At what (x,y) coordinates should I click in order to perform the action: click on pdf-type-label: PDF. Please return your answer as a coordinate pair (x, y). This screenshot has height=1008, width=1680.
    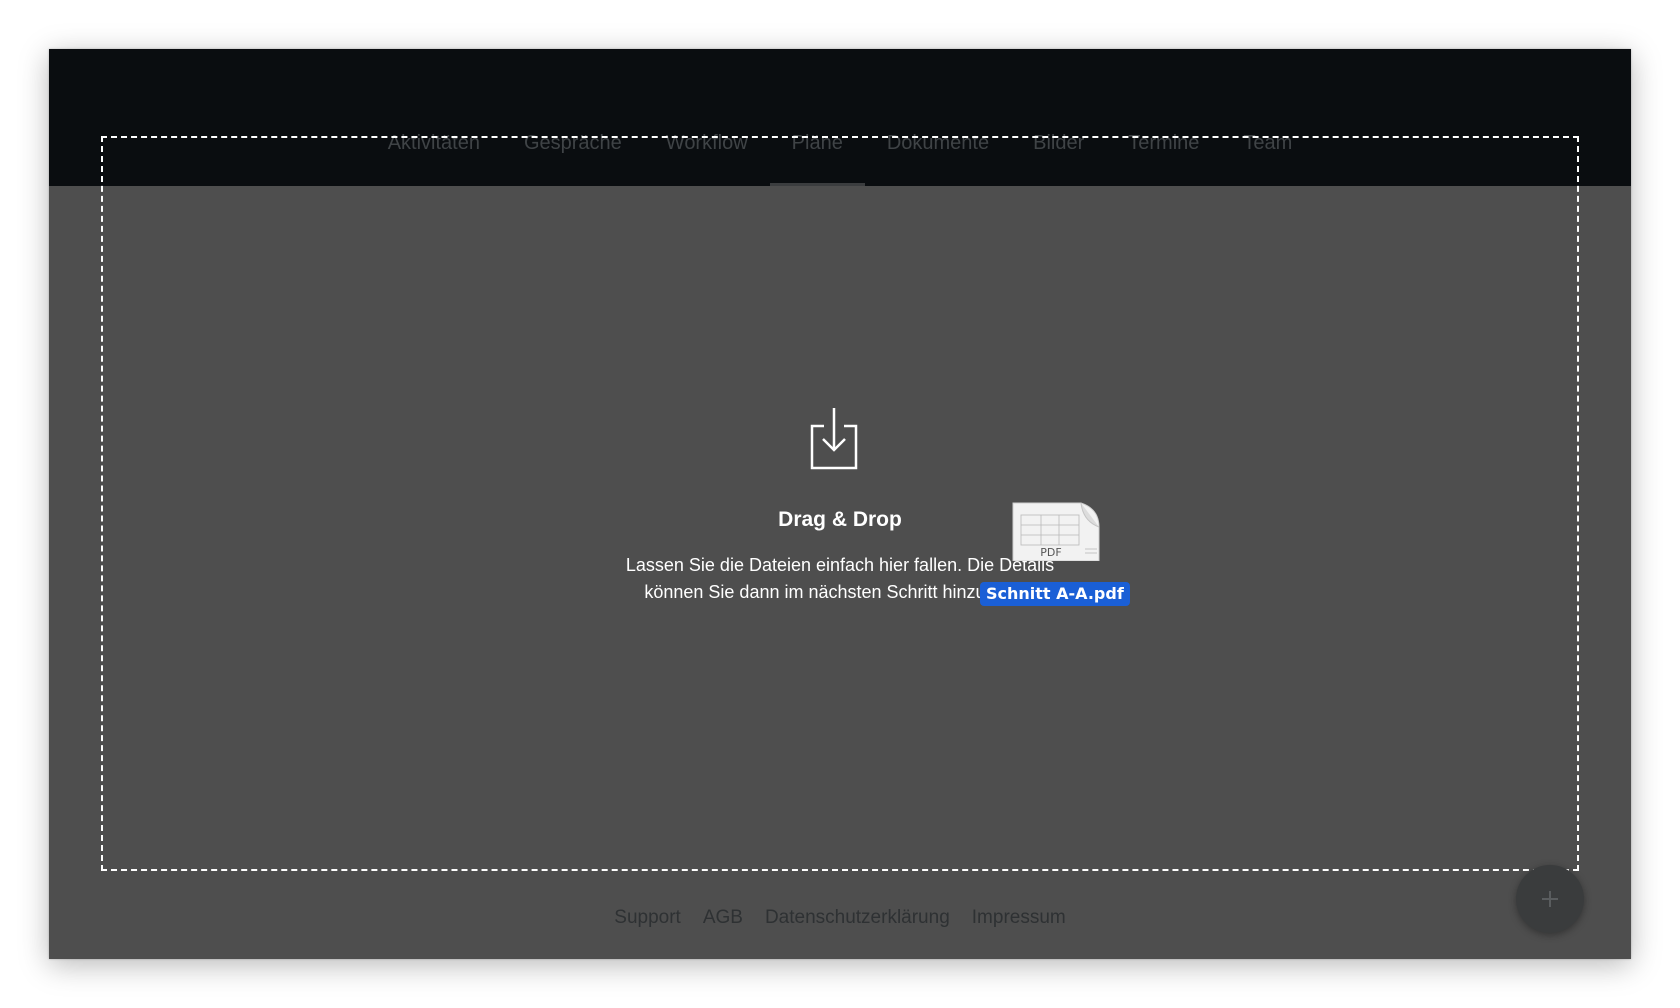
    Looking at the image, I should click on (1050, 552).